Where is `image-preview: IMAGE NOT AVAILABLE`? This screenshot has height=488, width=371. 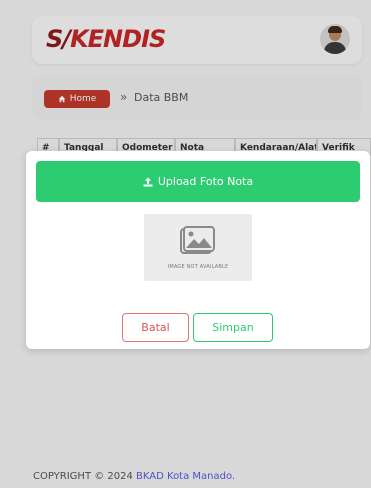 image-preview: IMAGE NOT AVAILABLE is located at coordinates (198, 247).